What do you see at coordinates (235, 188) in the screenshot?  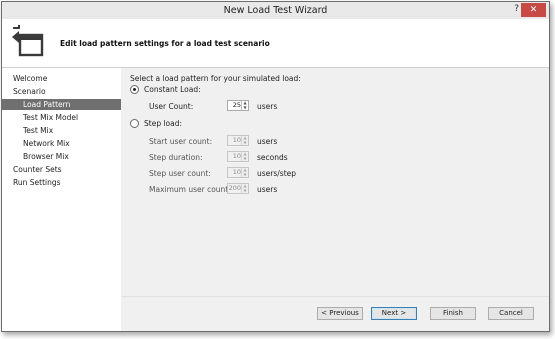 I see `maximum-user-count-value: 200` at bounding box center [235, 188].